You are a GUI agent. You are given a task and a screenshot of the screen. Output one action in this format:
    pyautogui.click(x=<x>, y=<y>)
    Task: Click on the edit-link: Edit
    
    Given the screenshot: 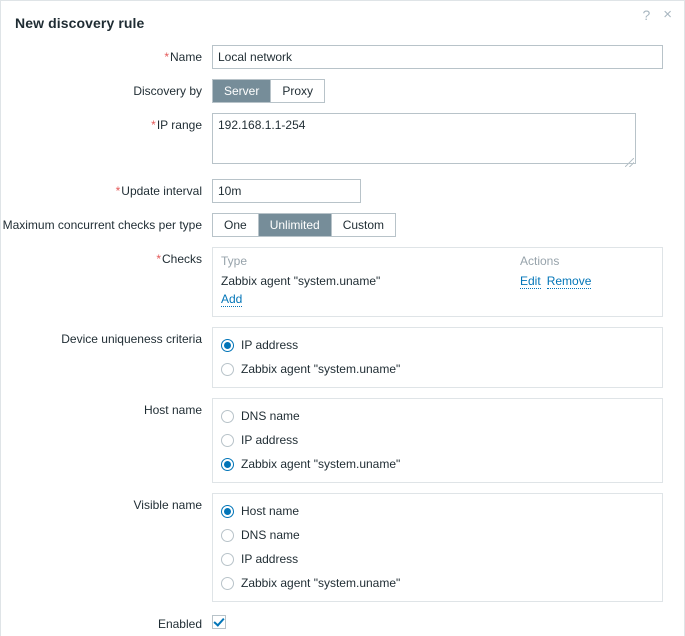 What is the action you would take?
    pyautogui.click(x=530, y=281)
    